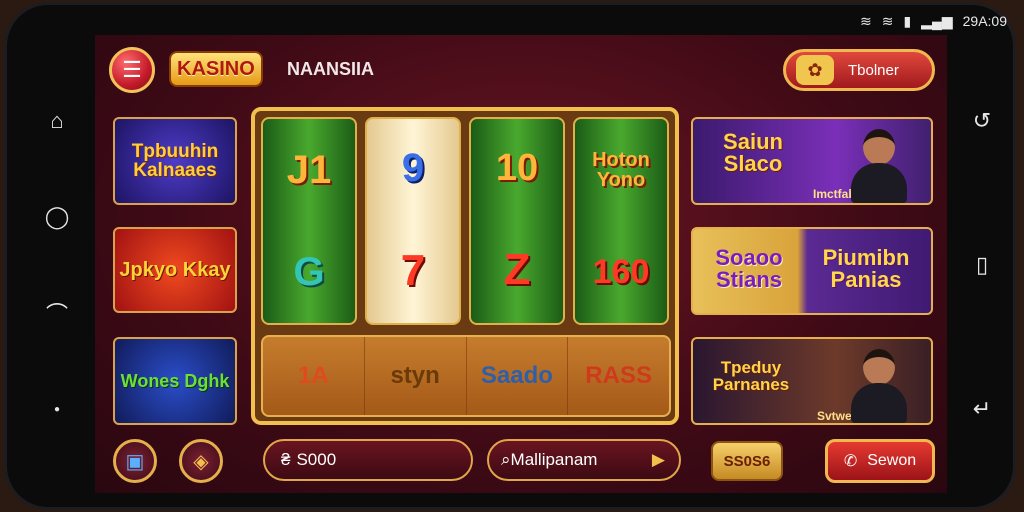 The image size is (1024, 512). I want to click on logo: KASINO, so click(216, 69).